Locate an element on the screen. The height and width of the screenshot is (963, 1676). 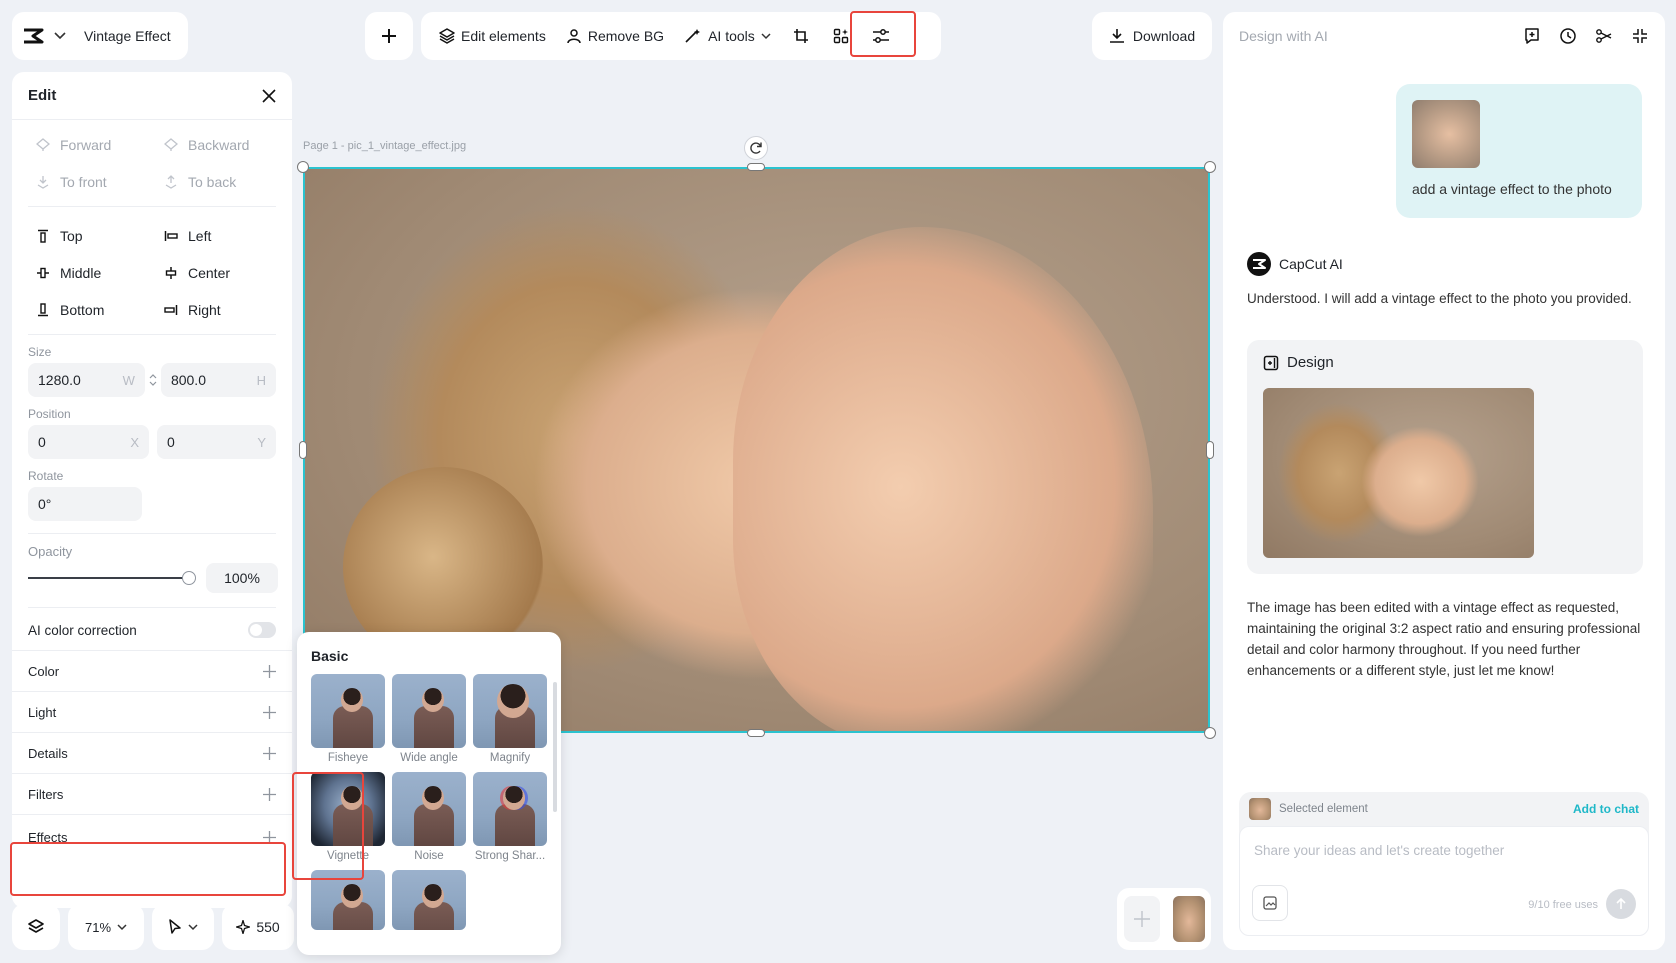
element-toolbar: Edit elements Remove BG AI tools is located at coordinates (681, 36).